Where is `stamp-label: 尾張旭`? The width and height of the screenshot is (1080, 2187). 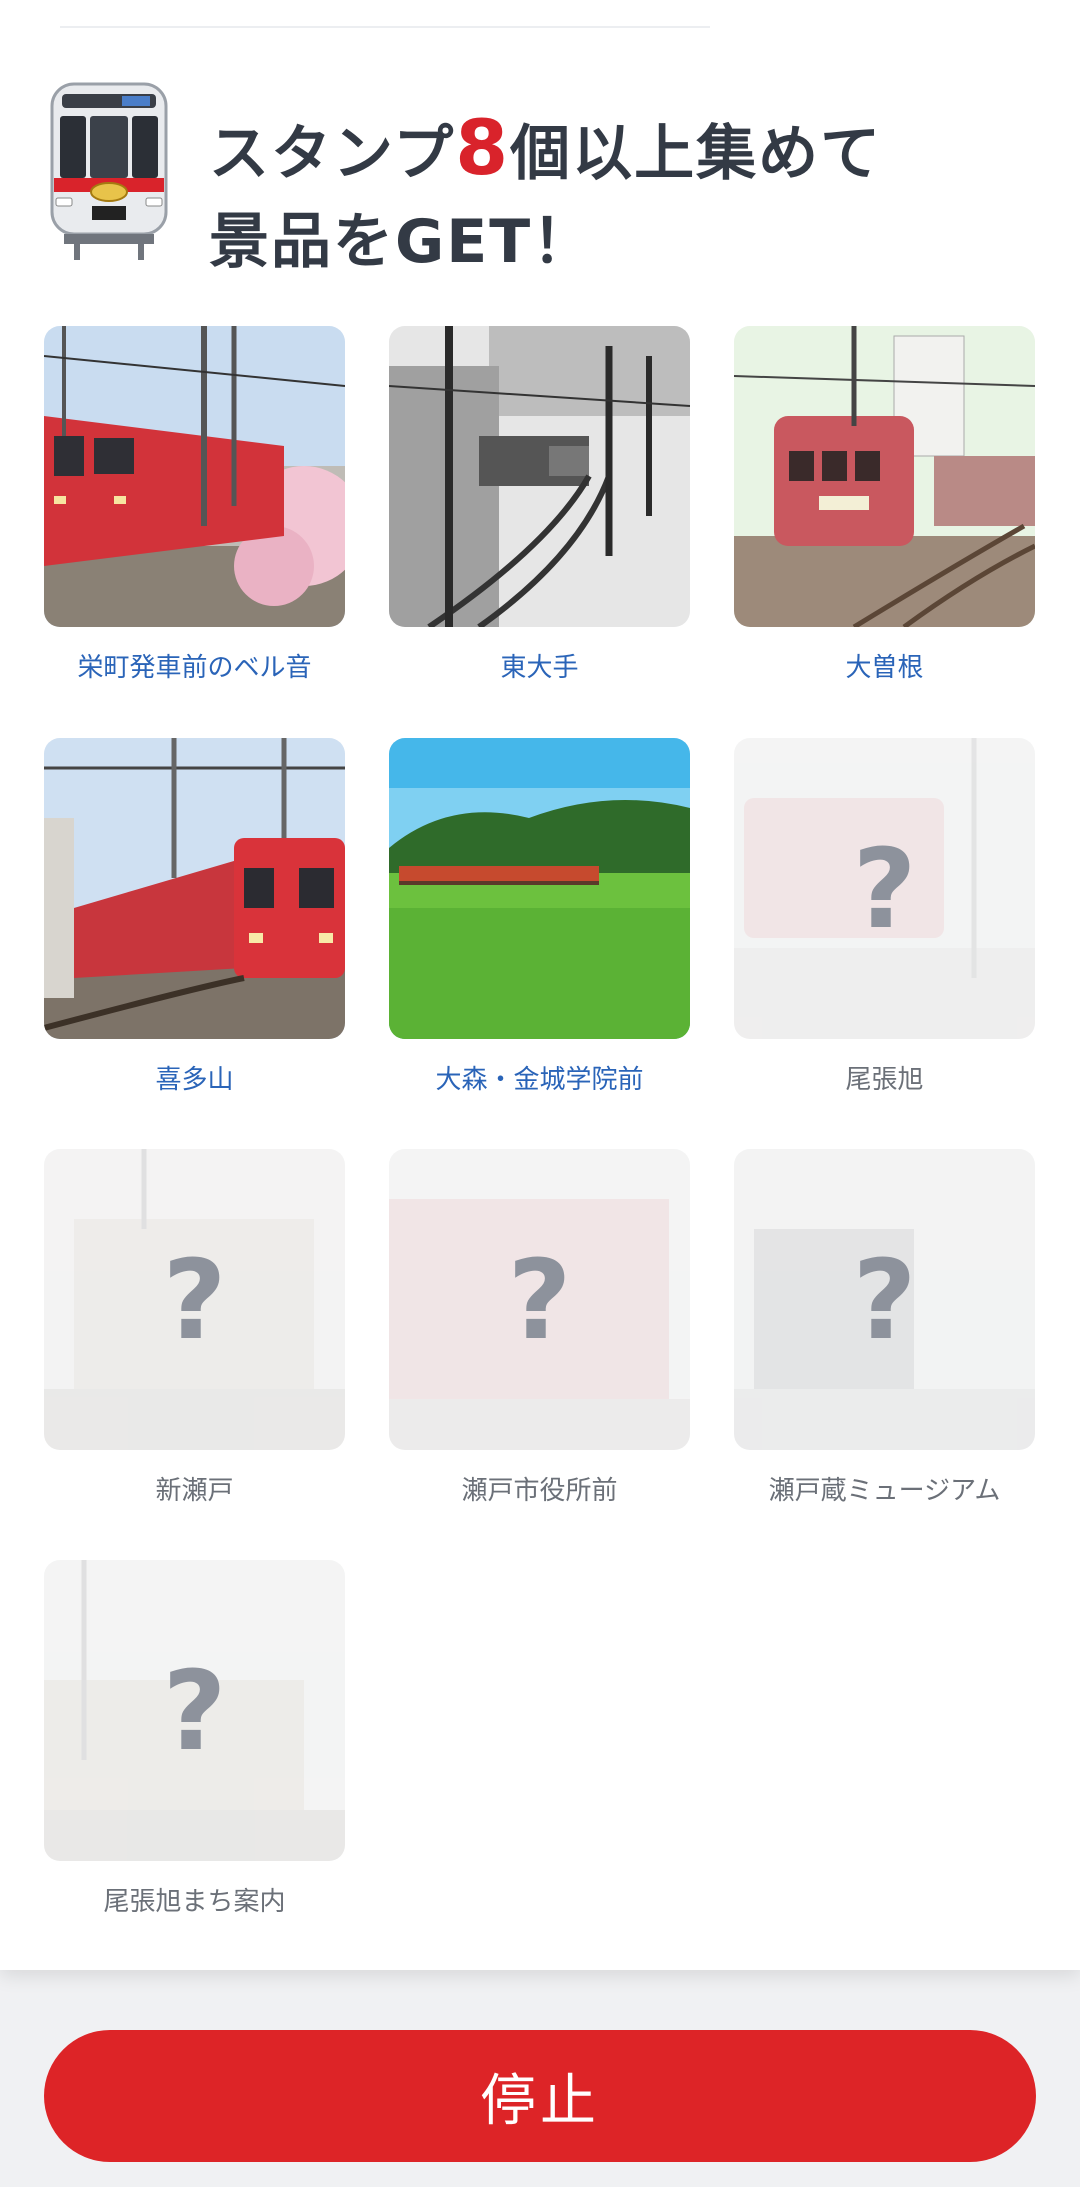 stamp-label: 尾張旭 is located at coordinates (884, 1080).